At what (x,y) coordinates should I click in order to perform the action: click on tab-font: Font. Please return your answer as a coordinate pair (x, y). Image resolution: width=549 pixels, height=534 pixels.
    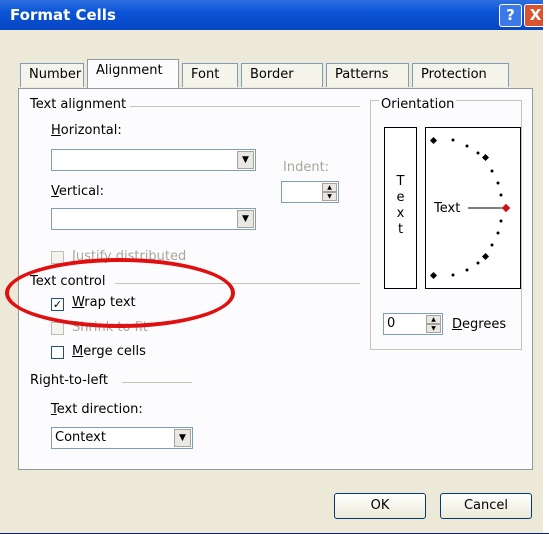
    Looking at the image, I should click on (210, 75).